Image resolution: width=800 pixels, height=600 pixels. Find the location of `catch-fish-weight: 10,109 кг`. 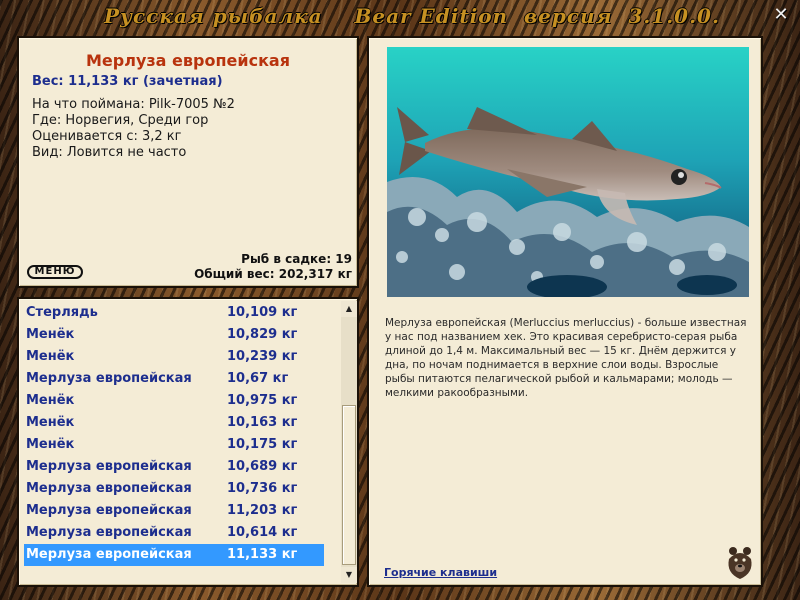

catch-fish-weight: 10,109 кг is located at coordinates (262, 312).